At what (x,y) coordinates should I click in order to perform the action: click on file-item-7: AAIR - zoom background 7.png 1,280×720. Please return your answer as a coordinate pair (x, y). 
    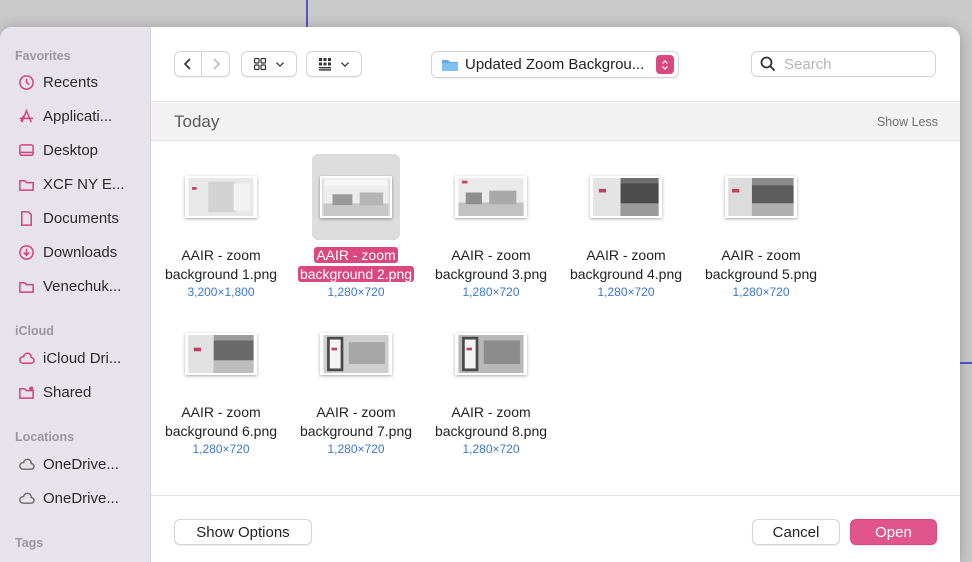
    Looking at the image, I should click on (356, 384).